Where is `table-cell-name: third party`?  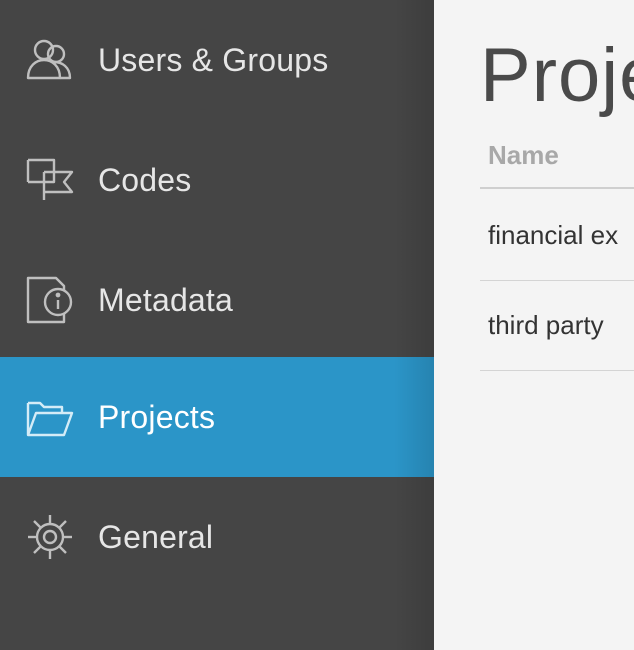
table-cell-name: third party is located at coordinates (546, 325).